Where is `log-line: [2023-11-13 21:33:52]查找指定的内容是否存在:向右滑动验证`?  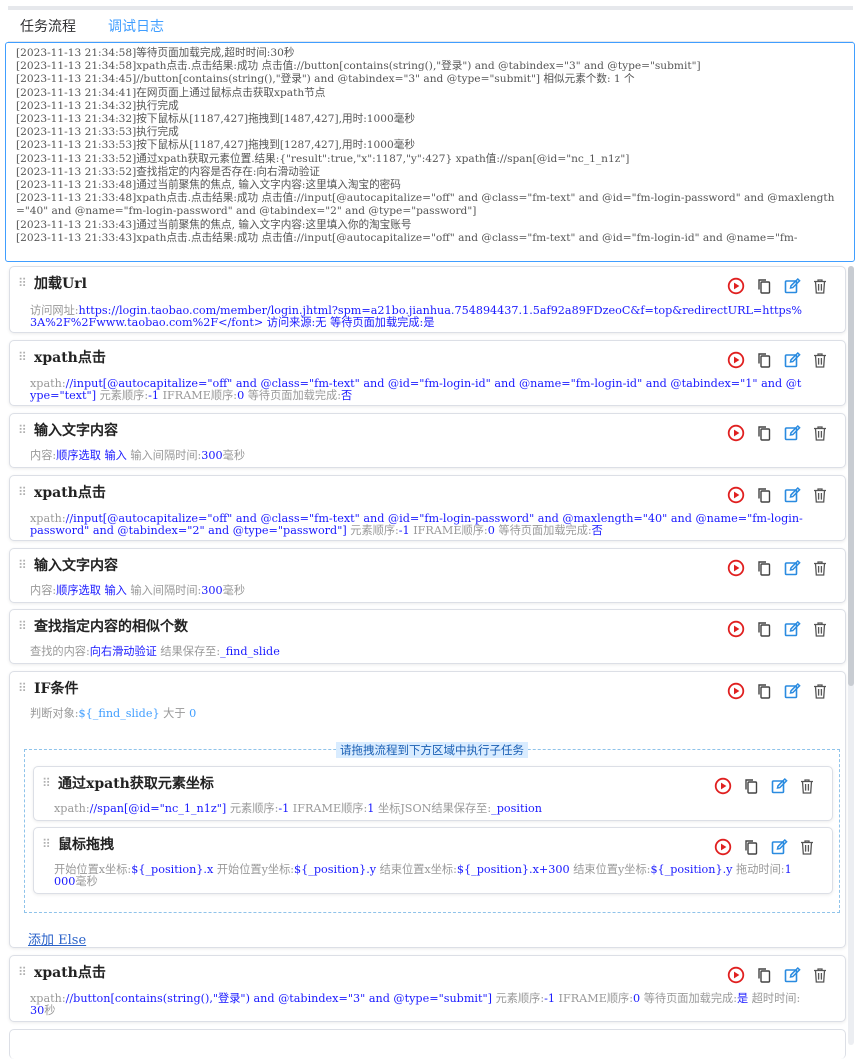
log-line: [2023-11-13 21:33:52]查找指定的内容是否存在:向右滑动验证 is located at coordinates (168, 171).